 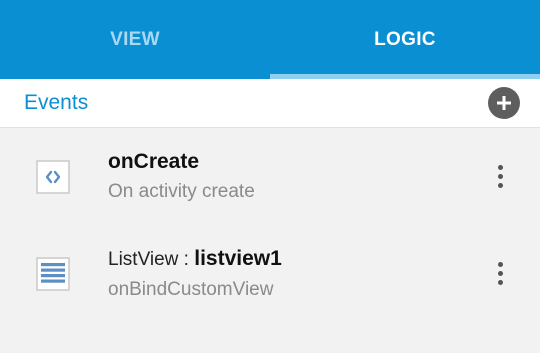 I want to click on tab-logic-label: LOGIC, so click(x=405, y=39).